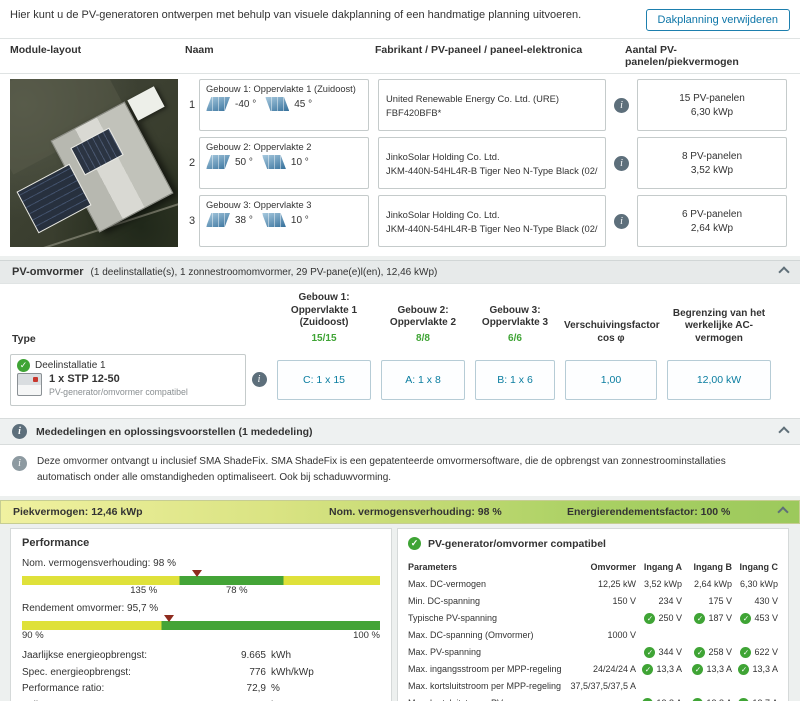 The width and height of the screenshot is (800, 701). What do you see at coordinates (515, 325) in the screenshot?
I see `column-surface-3: Gebouw 3: Oppervlakte 3 6/6` at bounding box center [515, 325].